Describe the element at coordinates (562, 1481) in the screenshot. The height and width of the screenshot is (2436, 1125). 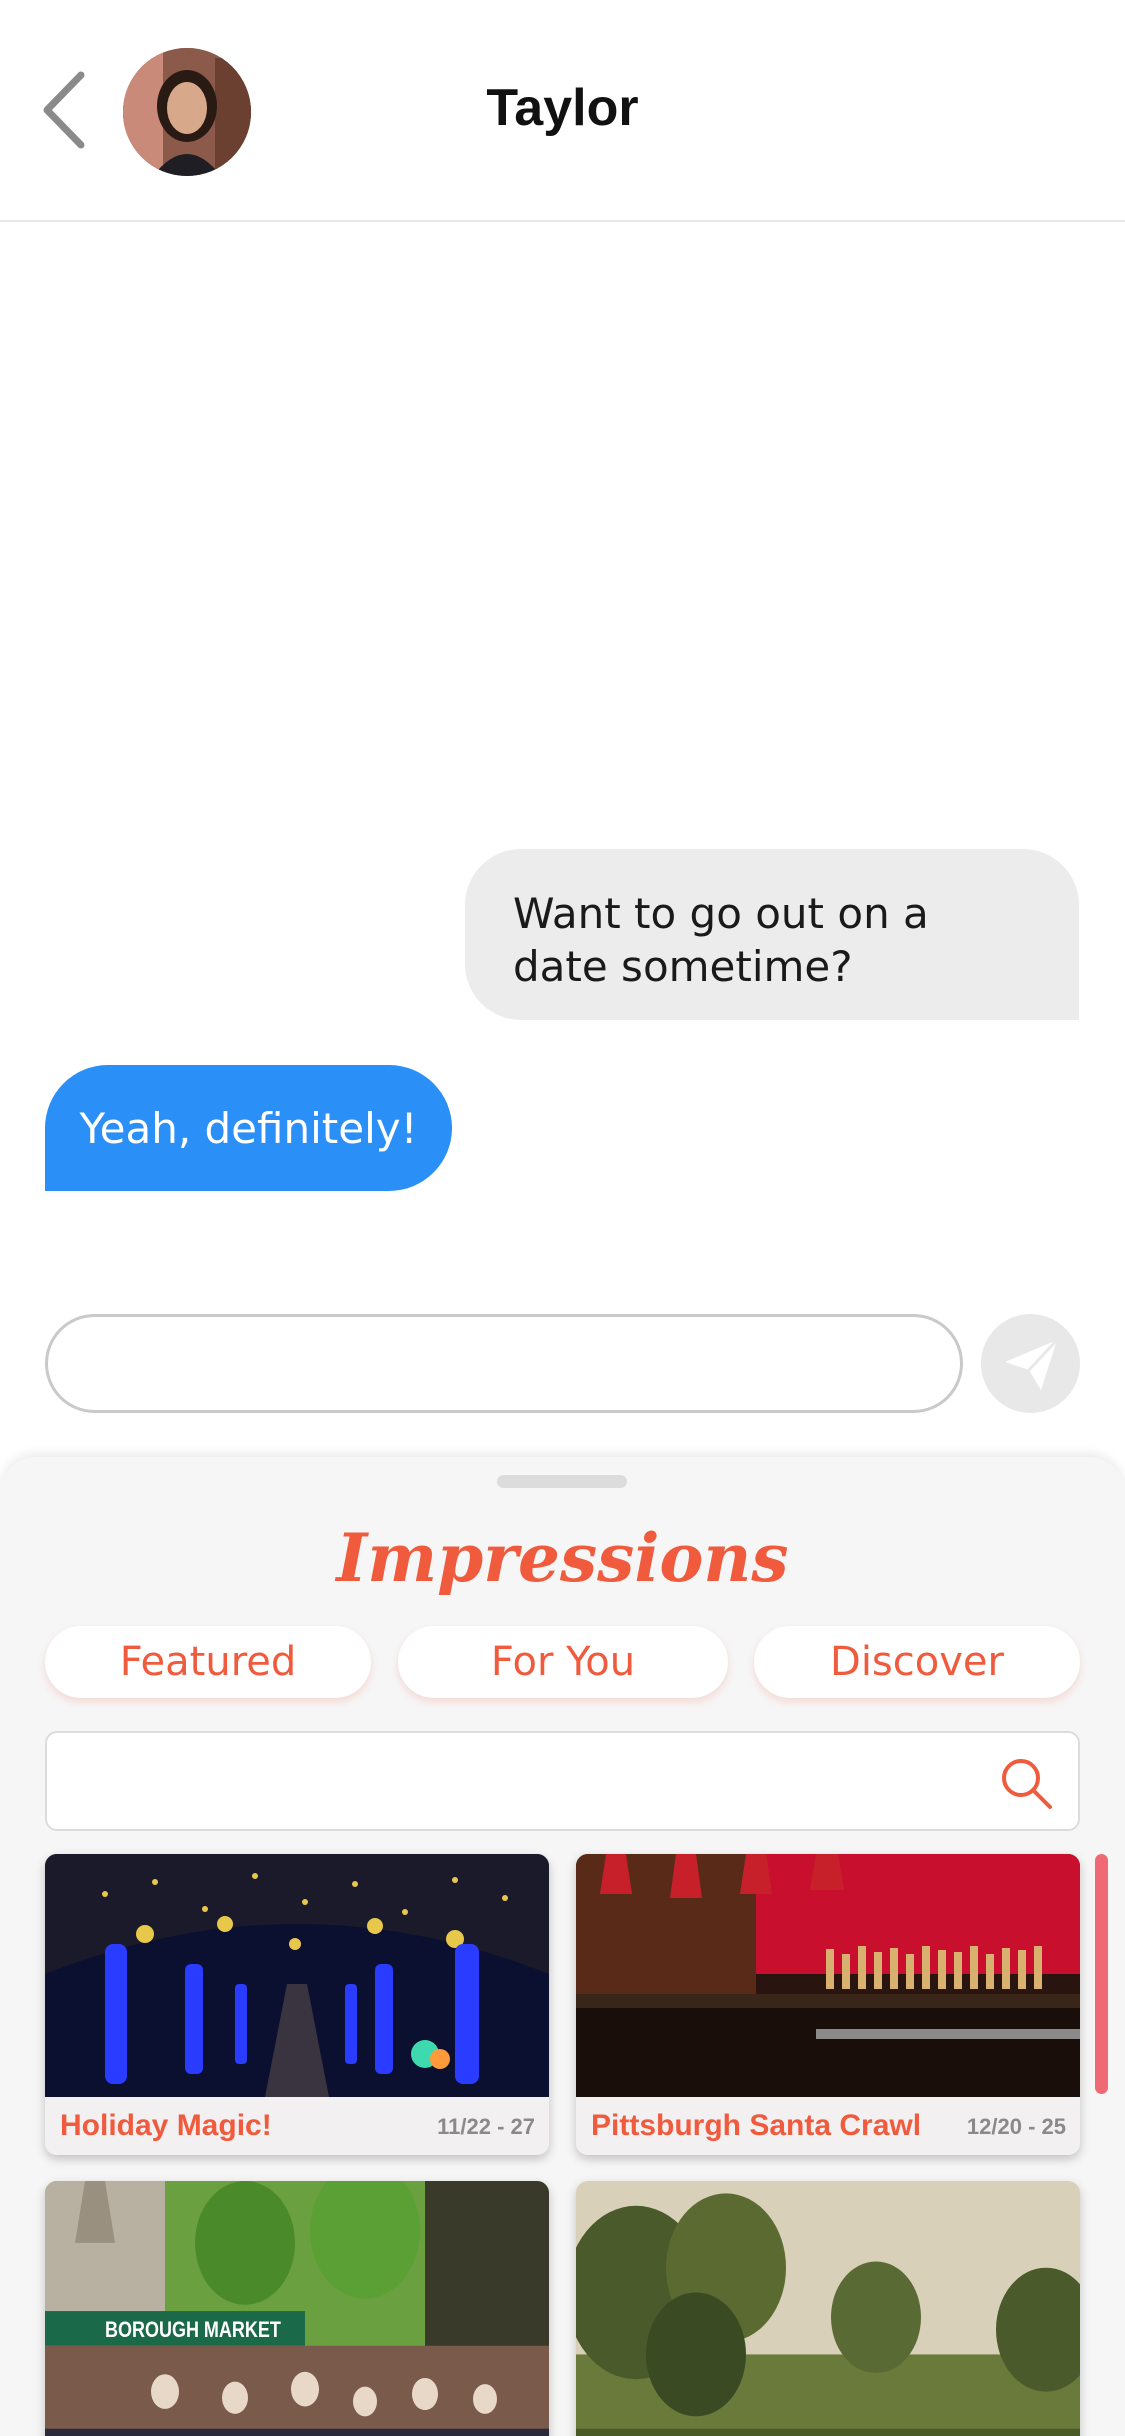
I see `sheet-grab-handle` at that location.